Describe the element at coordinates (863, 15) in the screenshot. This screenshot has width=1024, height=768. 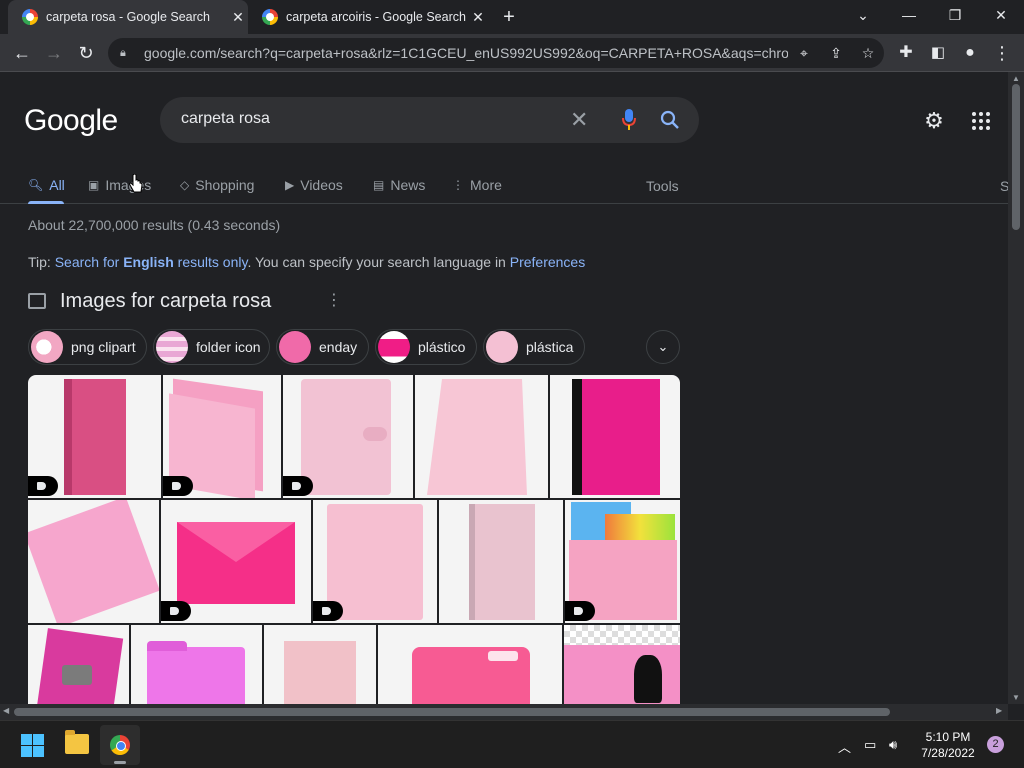
I see `tab-search-chevron-down-icon: ⌄` at that location.